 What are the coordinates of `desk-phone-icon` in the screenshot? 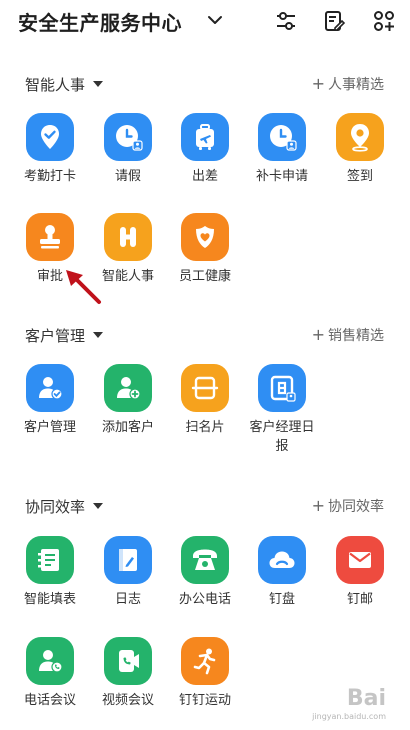 It's located at (205, 559).